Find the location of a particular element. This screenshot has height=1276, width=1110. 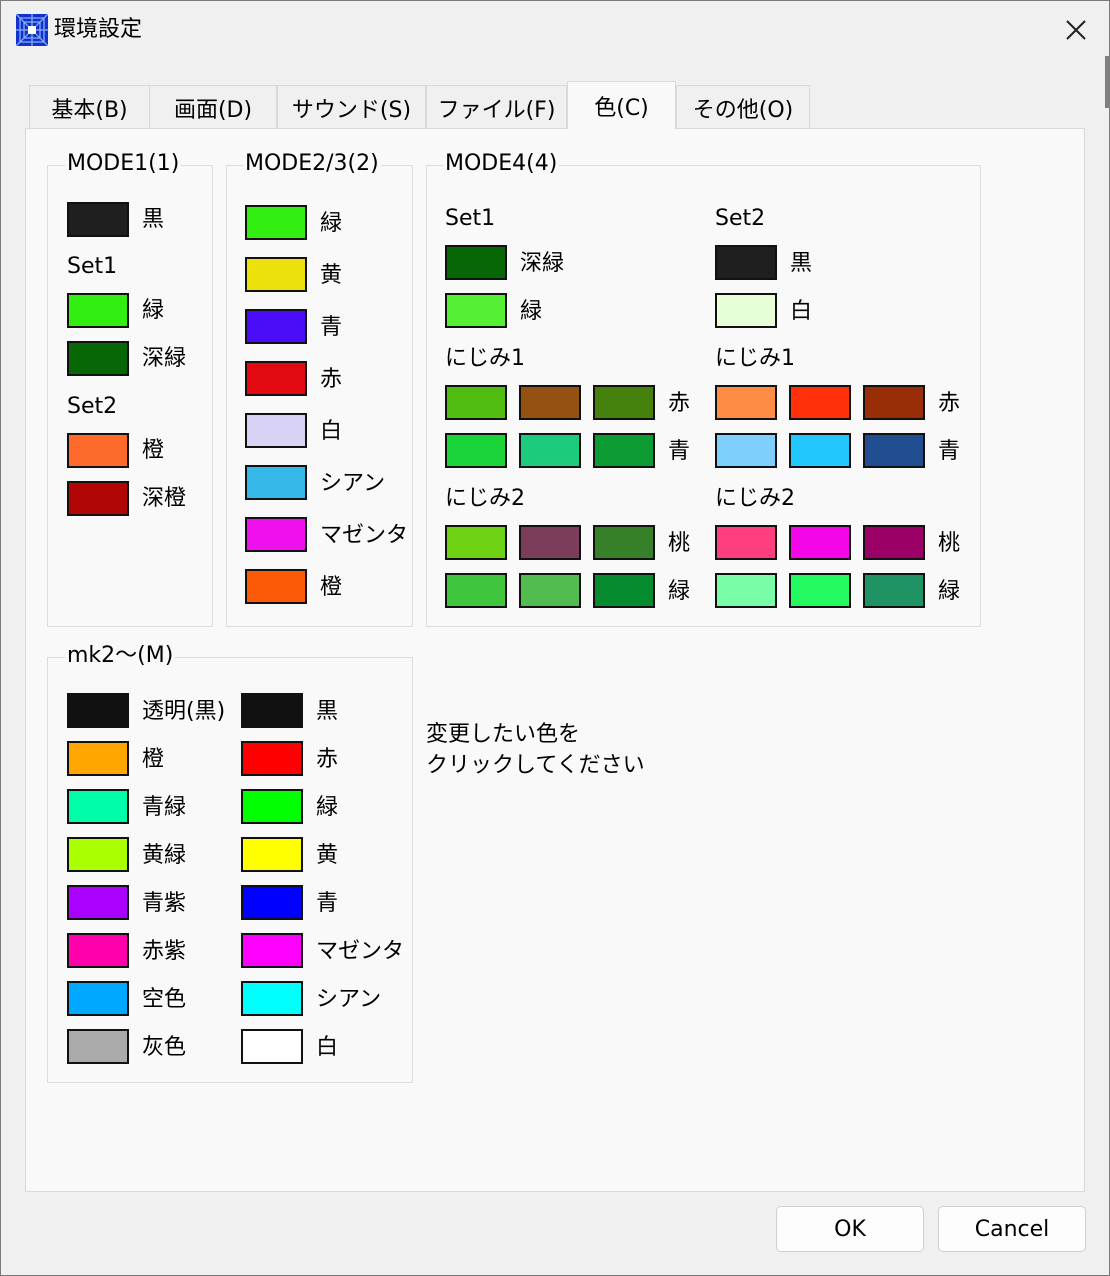

row-label: 青 is located at coordinates (949, 451).